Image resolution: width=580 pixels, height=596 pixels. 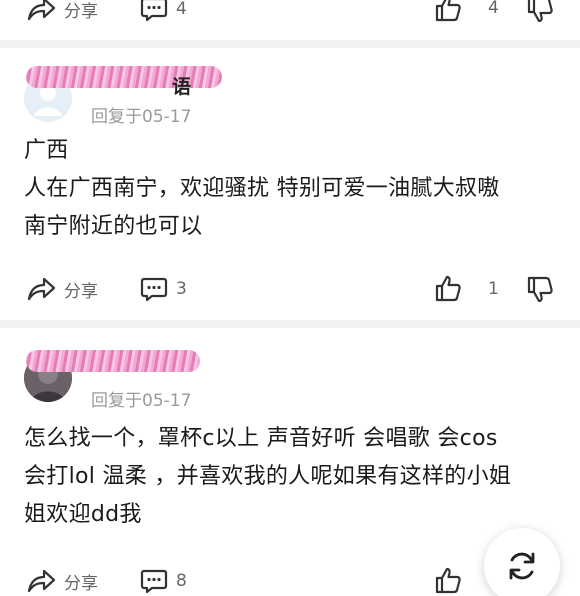 What do you see at coordinates (83, 514) in the screenshot?
I see `comment-line: 姐欢迎dd我` at bounding box center [83, 514].